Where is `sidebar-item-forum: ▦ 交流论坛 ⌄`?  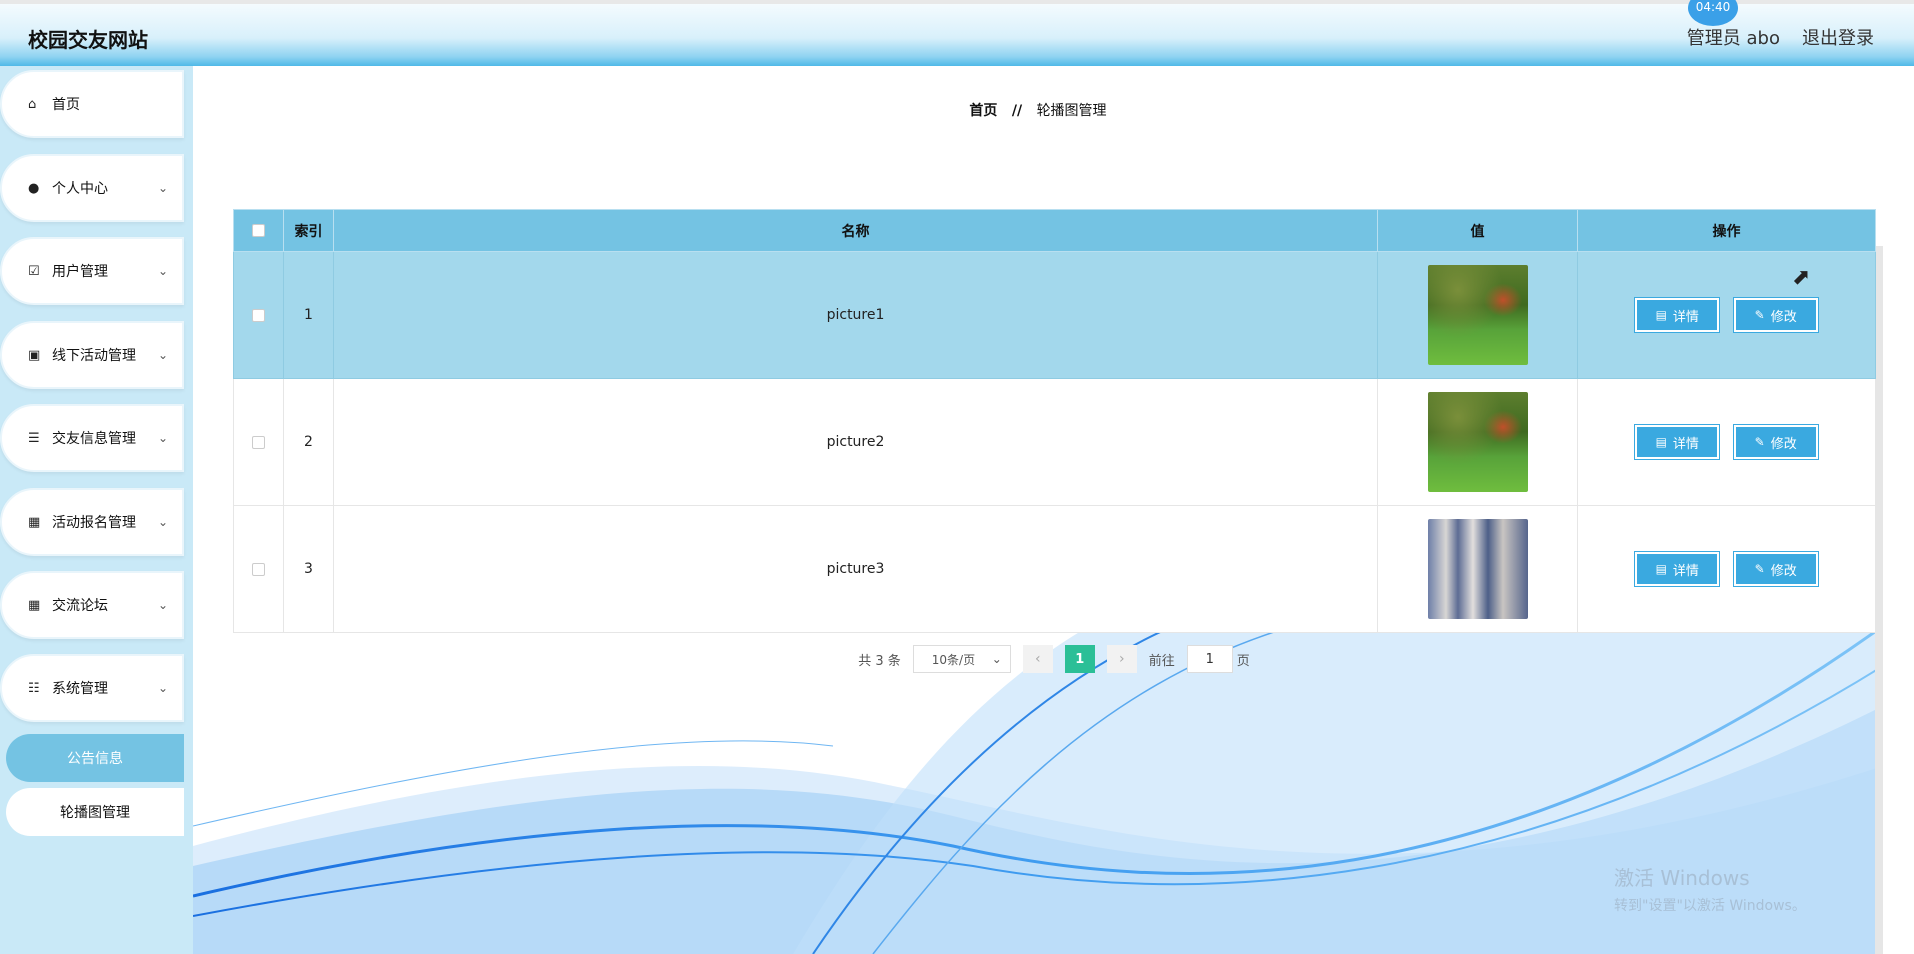
sidebar-item-forum: ▦ 交流论坛 ⌄ is located at coordinates (92, 605).